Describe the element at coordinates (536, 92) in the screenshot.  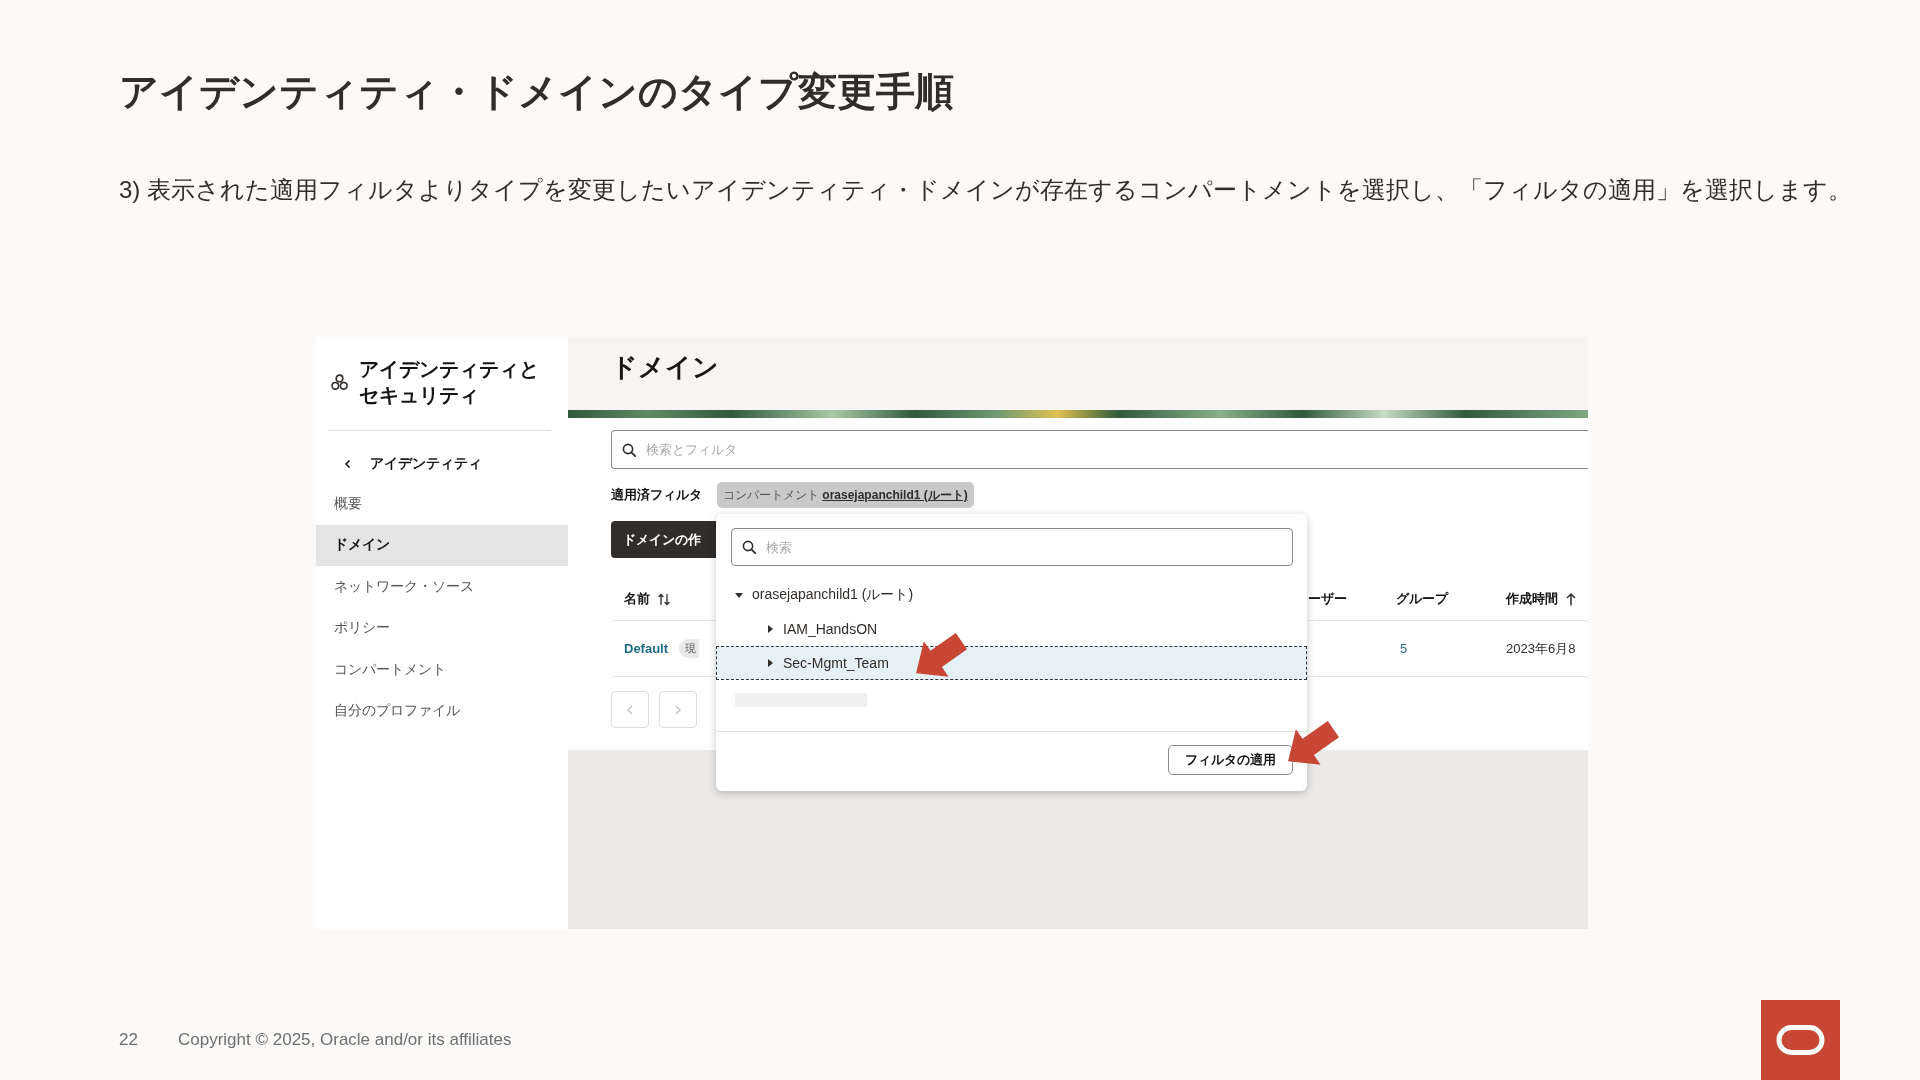
I see `slide-title: アイデンティティ・ドメインのタイプ変更手順` at that location.